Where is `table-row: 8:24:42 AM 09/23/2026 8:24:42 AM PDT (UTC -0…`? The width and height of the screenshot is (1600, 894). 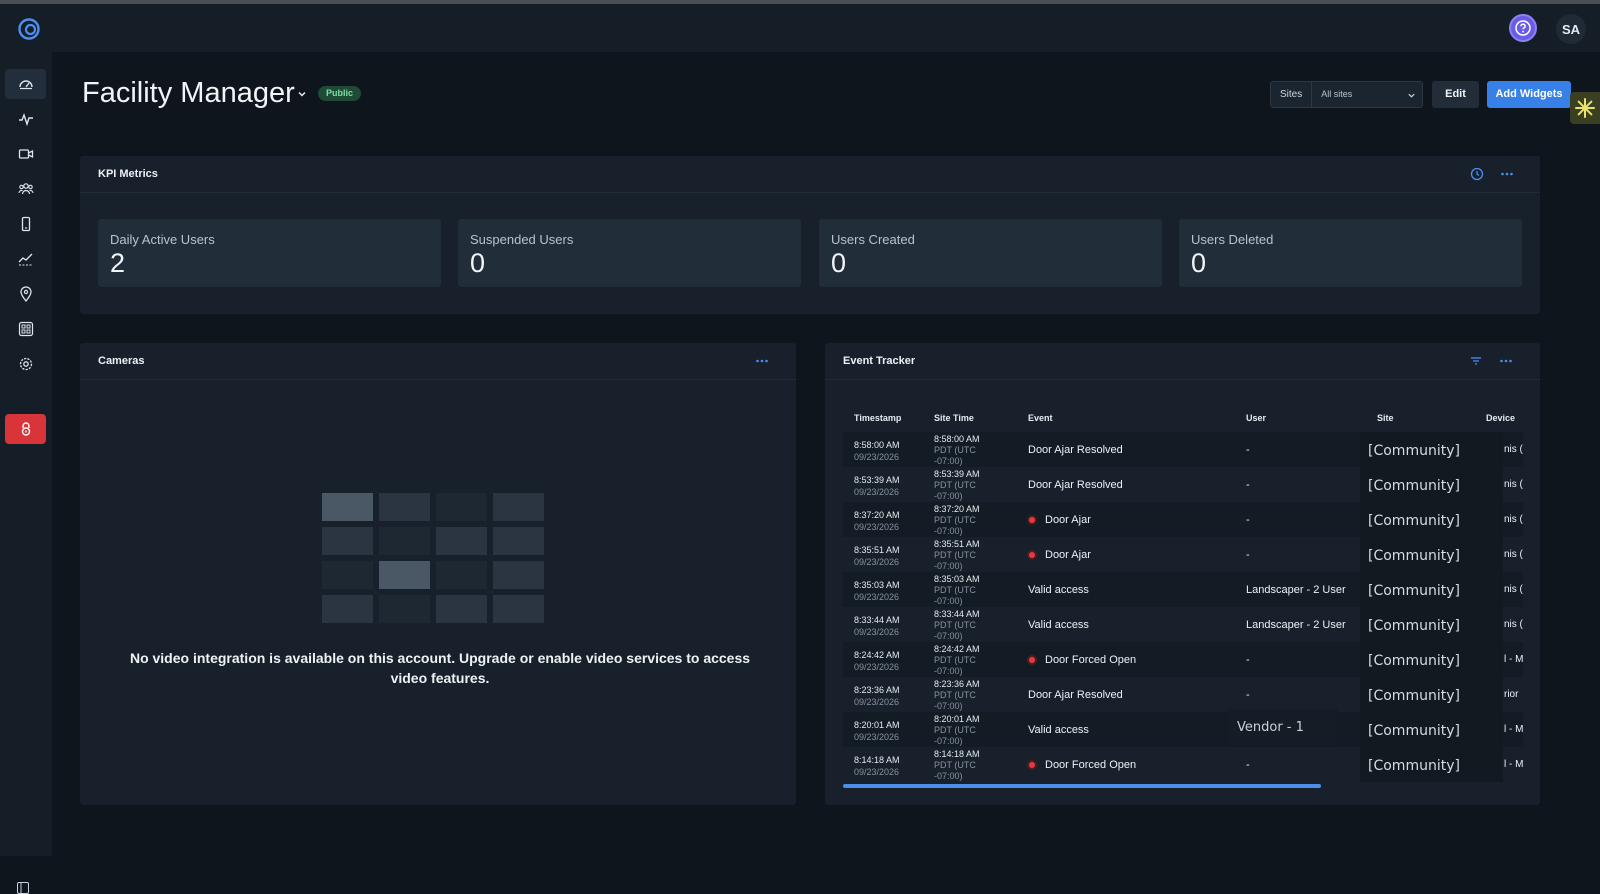 table-row: 8:24:42 AM 09/23/2026 8:24:42 AM PDT (UTC -0… is located at coordinates (1183, 659).